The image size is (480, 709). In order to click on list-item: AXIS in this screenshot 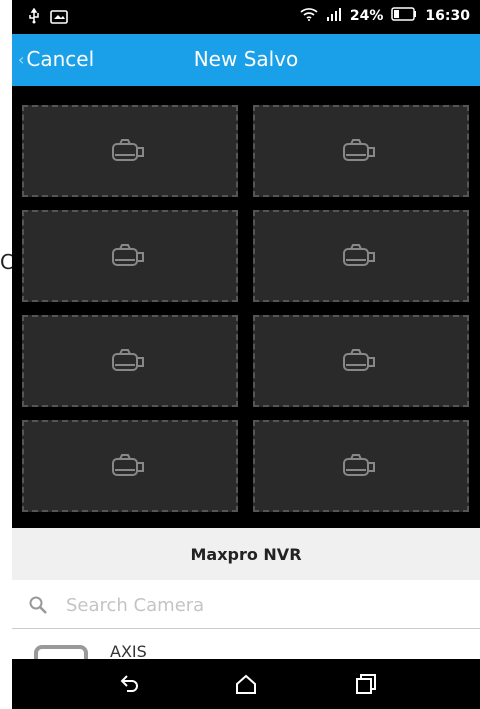, I will do `click(246, 644)`.